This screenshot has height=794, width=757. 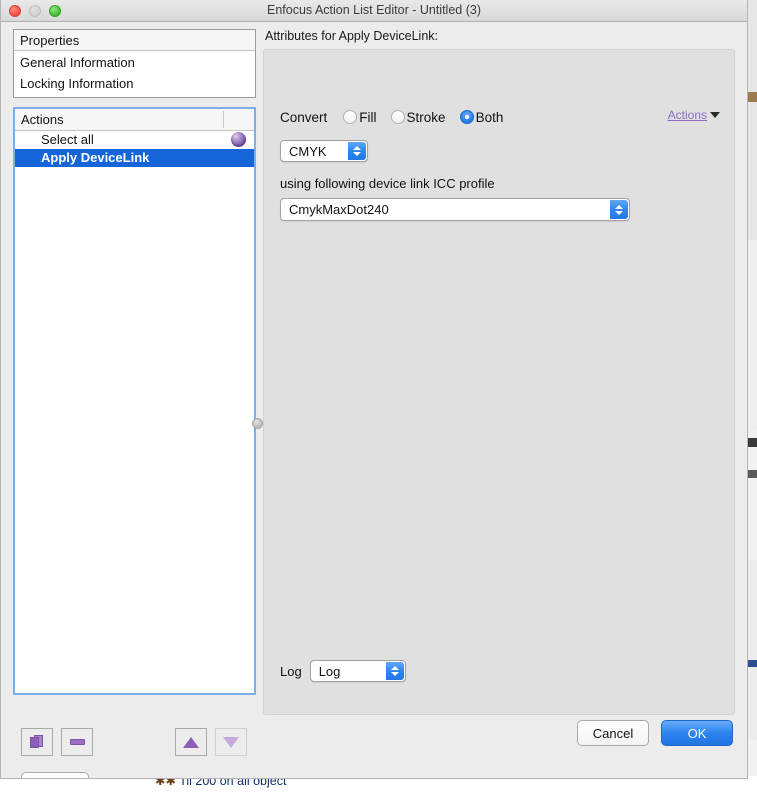 What do you see at coordinates (137, 745) in the screenshot?
I see `actions-toolbar` at bounding box center [137, 745].